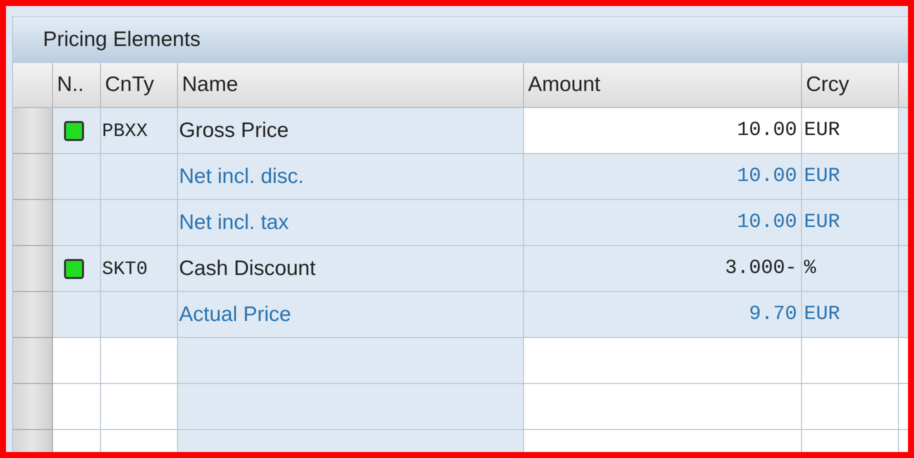 Image resolution: width=914 pixels, height=458 pixels. What do you see at coordinates (351, 177) in the screenshot?
I see `table-cell: Net incl. disc.` at bounding box center [351, 177].